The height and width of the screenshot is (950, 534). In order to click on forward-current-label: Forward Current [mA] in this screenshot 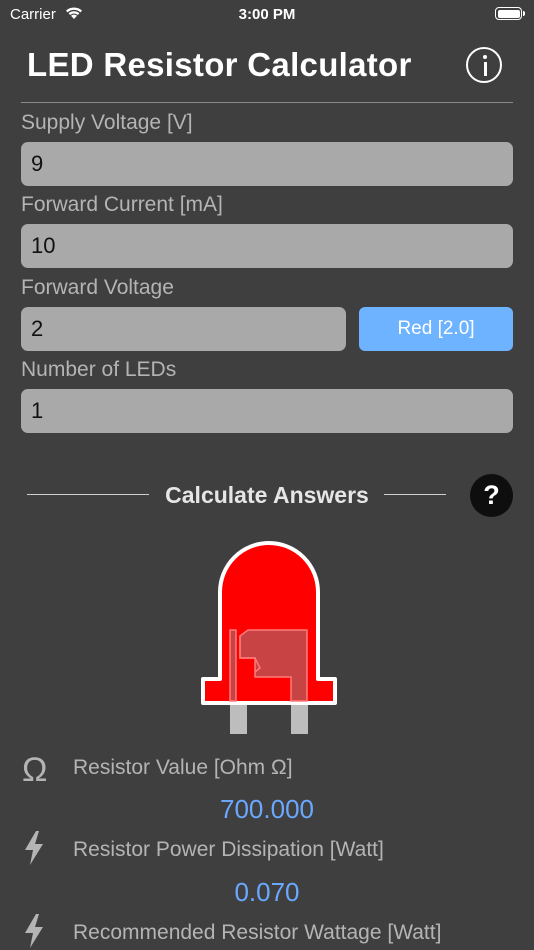, I will do `click(122, 204)`.